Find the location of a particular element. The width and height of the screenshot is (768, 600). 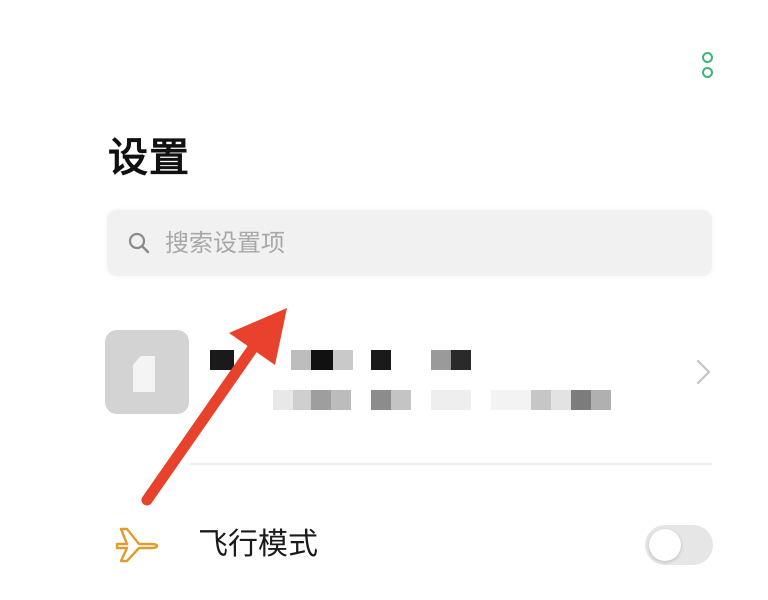

toggle-knob is located at coordinates (665, 545).